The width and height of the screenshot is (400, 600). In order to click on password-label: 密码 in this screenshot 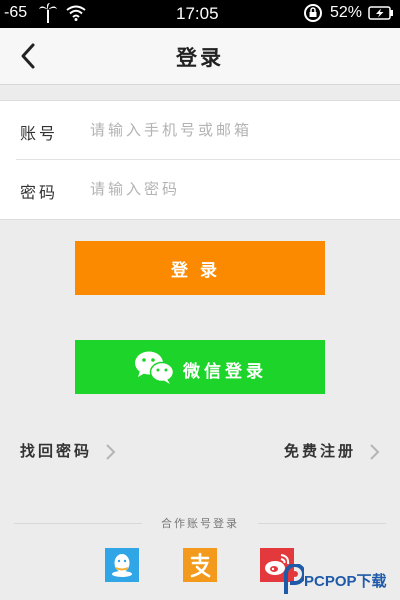, I will do `click(39, 192)`.